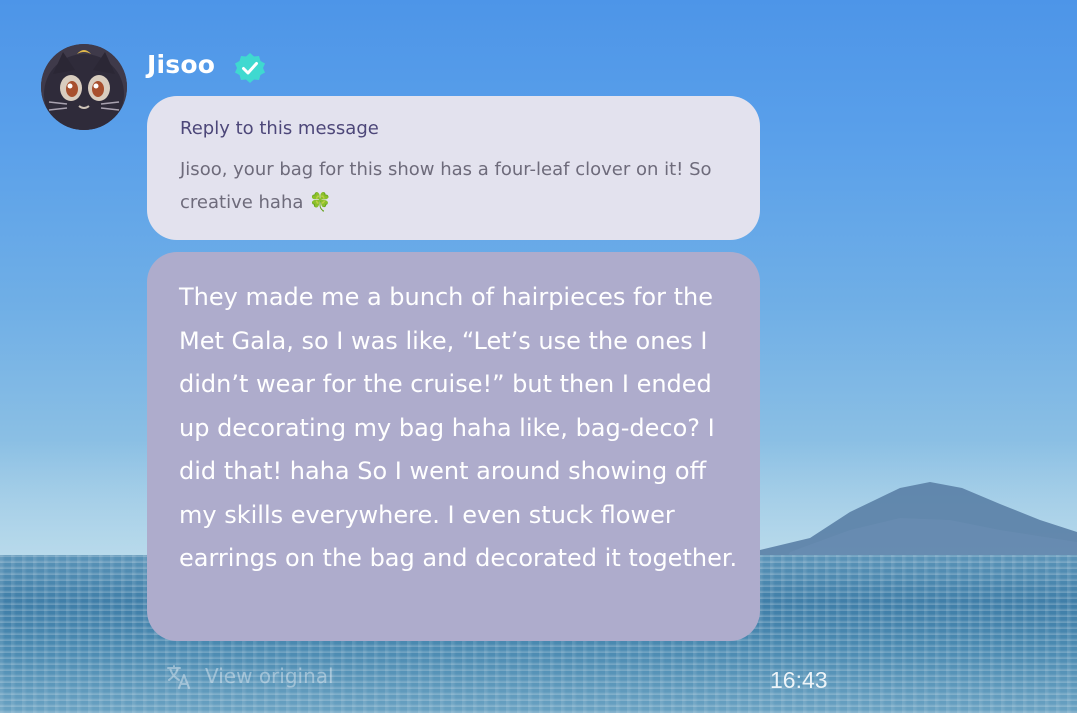  I want to click on reply-label: Reply to this message, so click(279, 128).